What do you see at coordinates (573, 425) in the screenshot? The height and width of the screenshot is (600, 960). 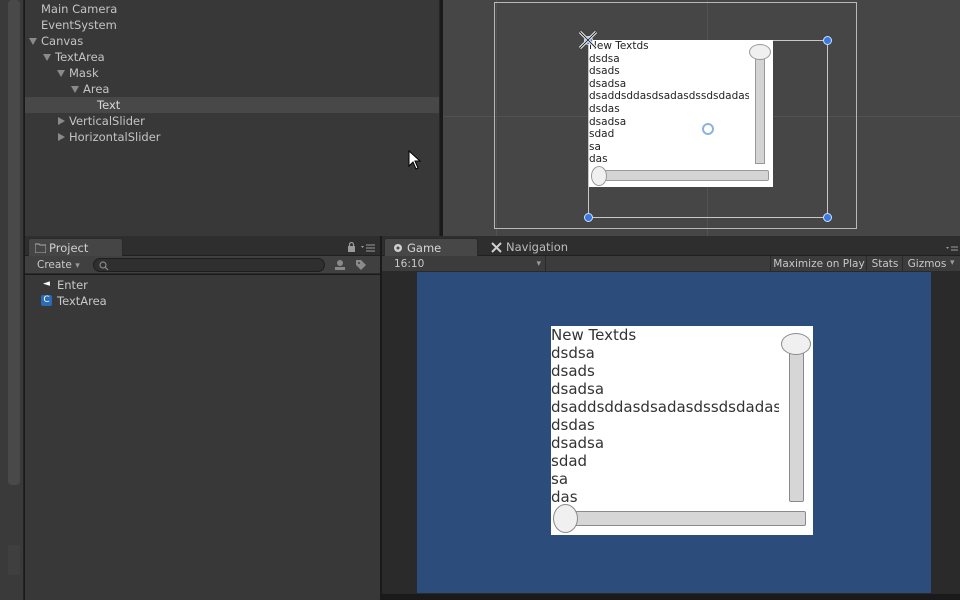 I see `game-text-line: dsdas` at bounding box center [573, 425].